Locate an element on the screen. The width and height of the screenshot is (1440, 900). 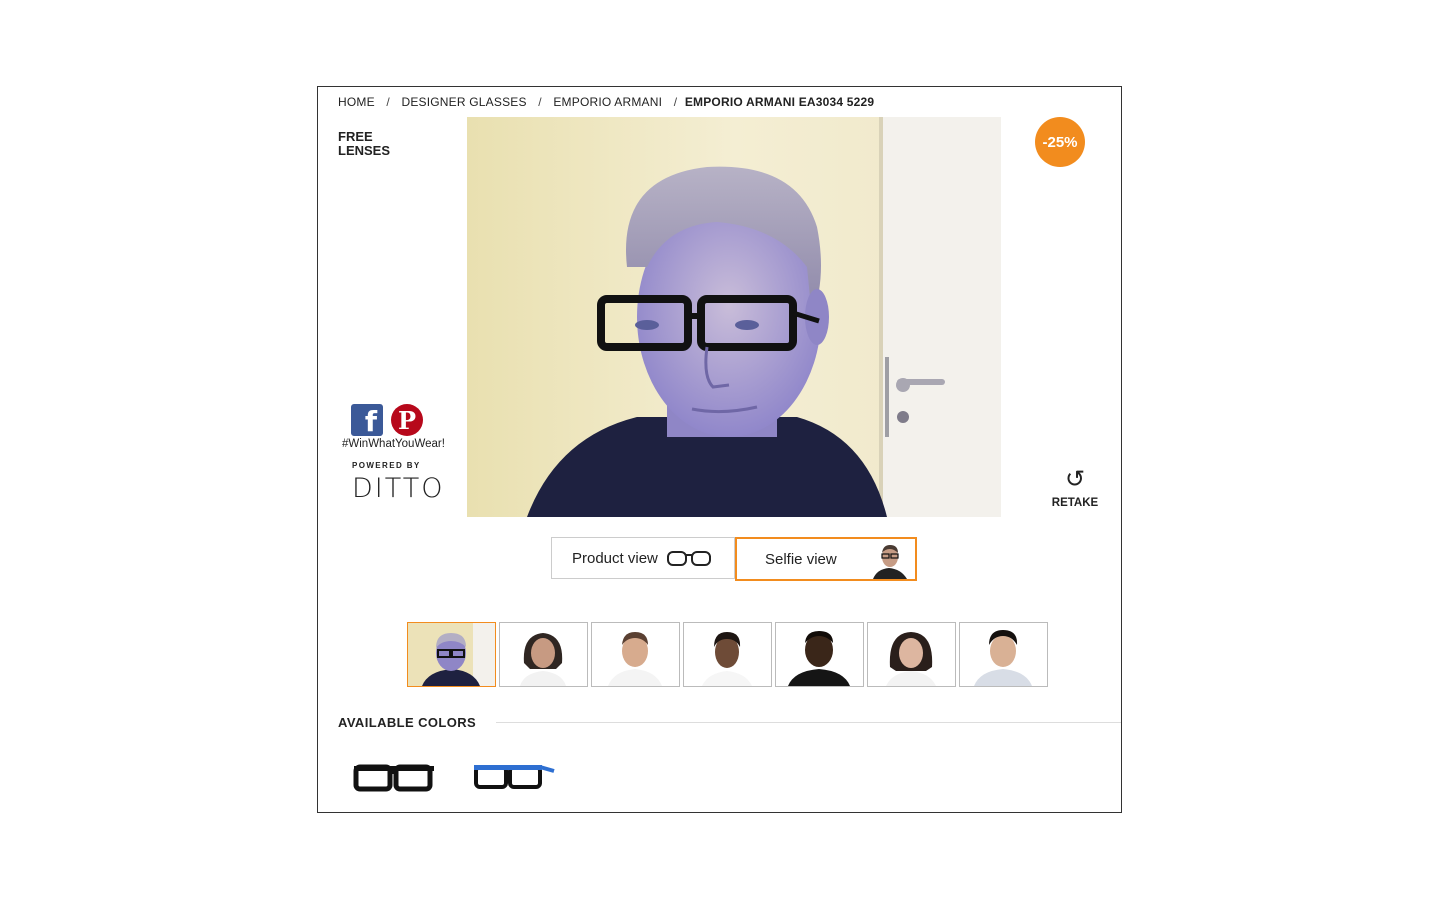
breadcrumb-brand: EMPORIO ARMANI is located at coordinates (607, 102).